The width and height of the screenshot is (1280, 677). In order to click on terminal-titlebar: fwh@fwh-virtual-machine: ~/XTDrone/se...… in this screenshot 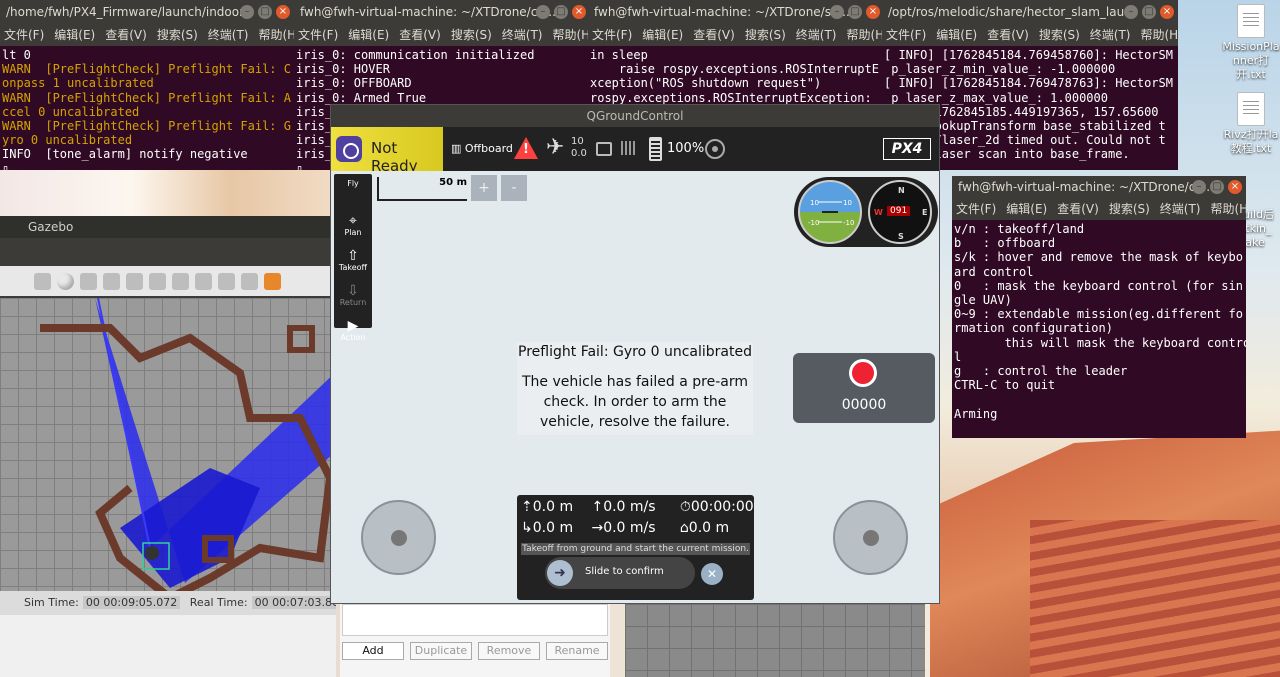, I will do `click(736, 12)`.